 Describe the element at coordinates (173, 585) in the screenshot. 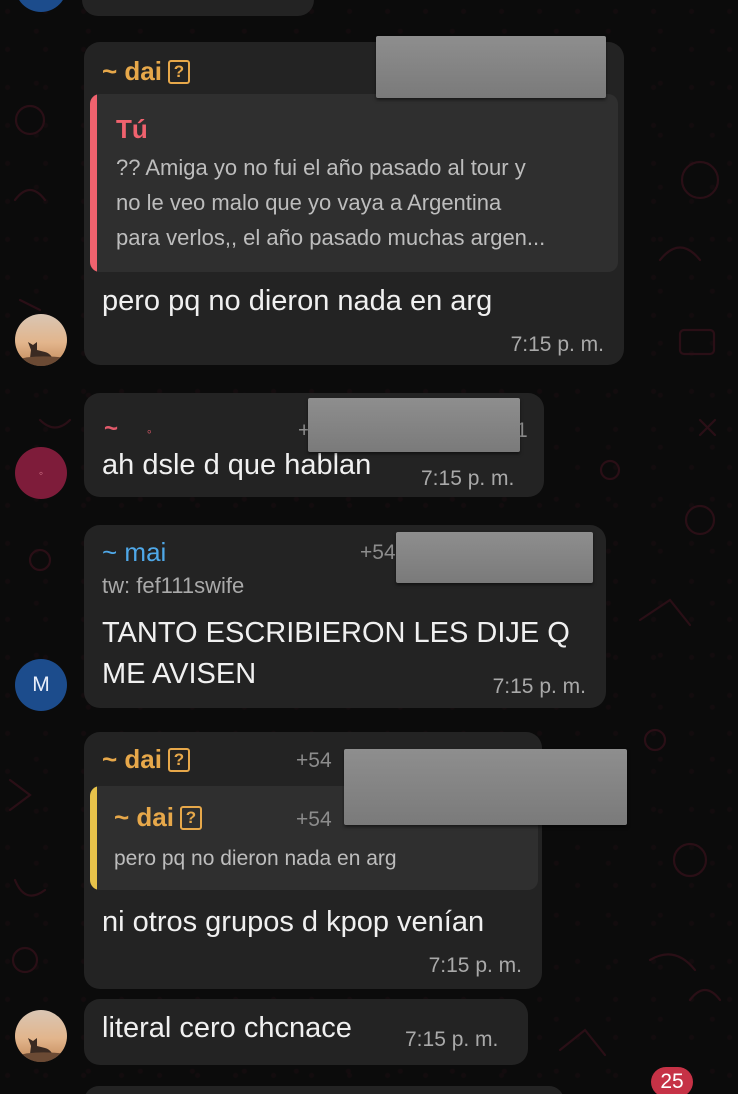

I see `sender-subtitle: tw: fef111swife` at that location.